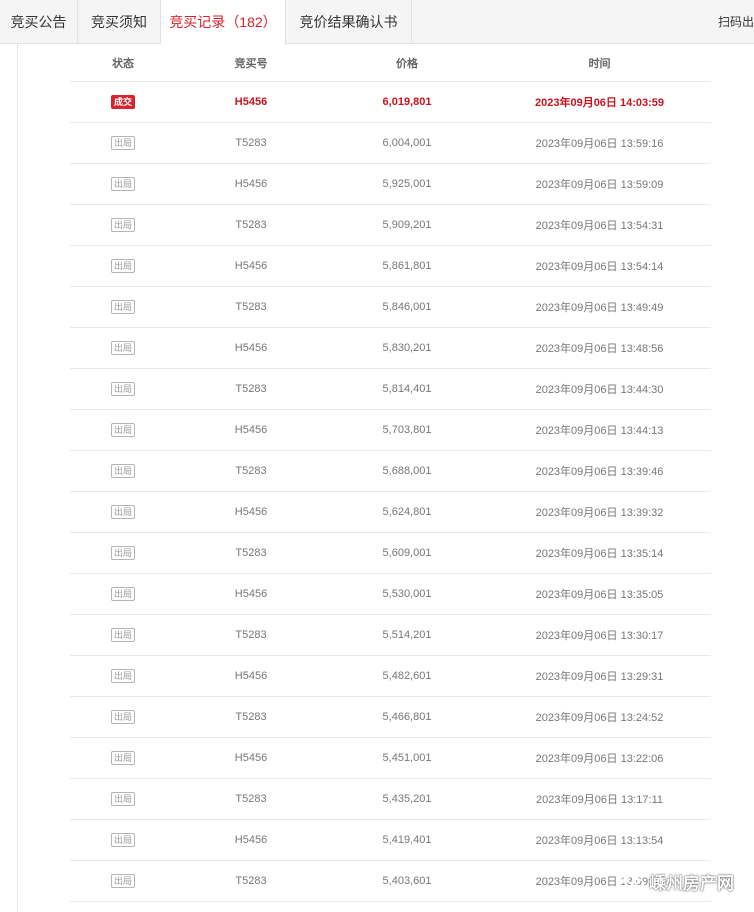  I want to click on table-row: 出局 T5283 5,814,401 2023年09月06日 13:44:30, so click(390, 389).